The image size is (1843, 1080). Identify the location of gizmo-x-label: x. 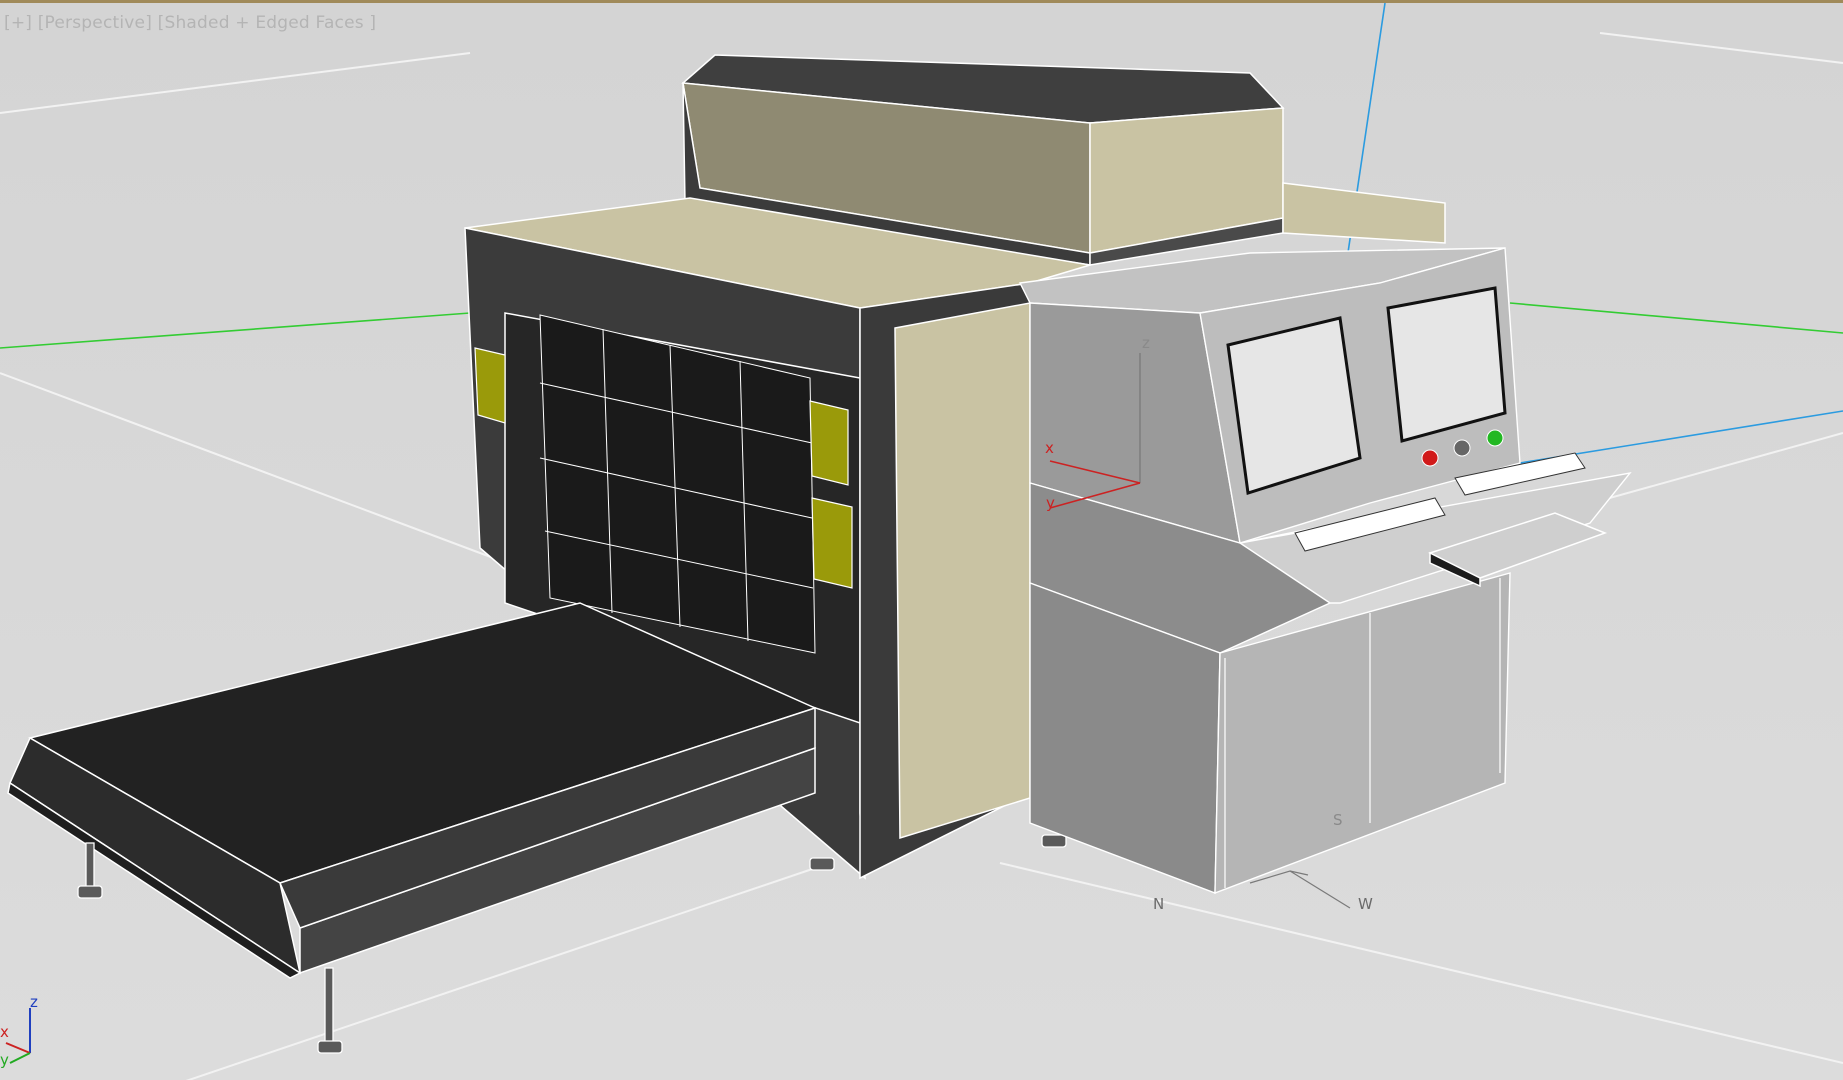
(1049, 448).